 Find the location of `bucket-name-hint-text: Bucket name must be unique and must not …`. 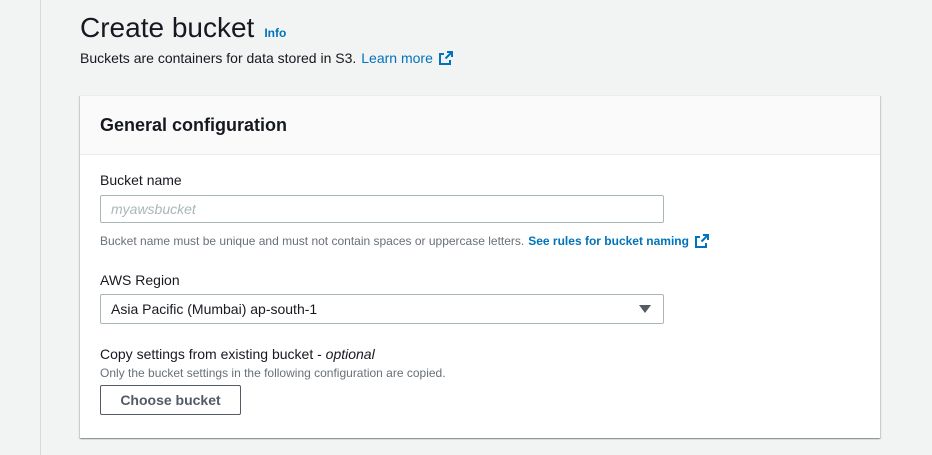

bucket-name-hint-text: Bucket name must be unique and must not … is located at coordinates (312, 241).